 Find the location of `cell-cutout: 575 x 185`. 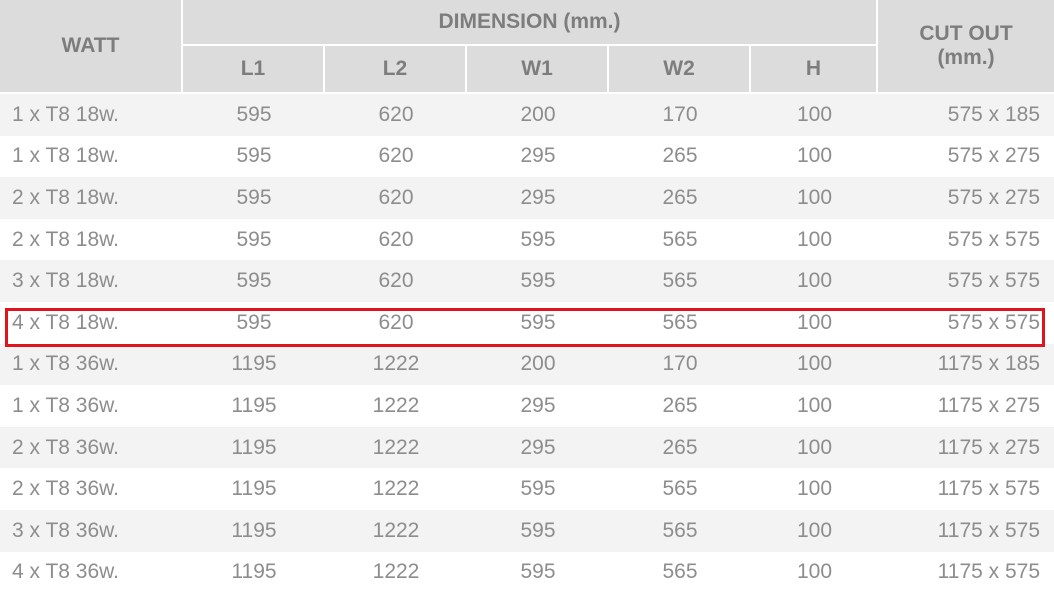

cell-cutout: 575 x 185 is located at coordinates (966, 115).